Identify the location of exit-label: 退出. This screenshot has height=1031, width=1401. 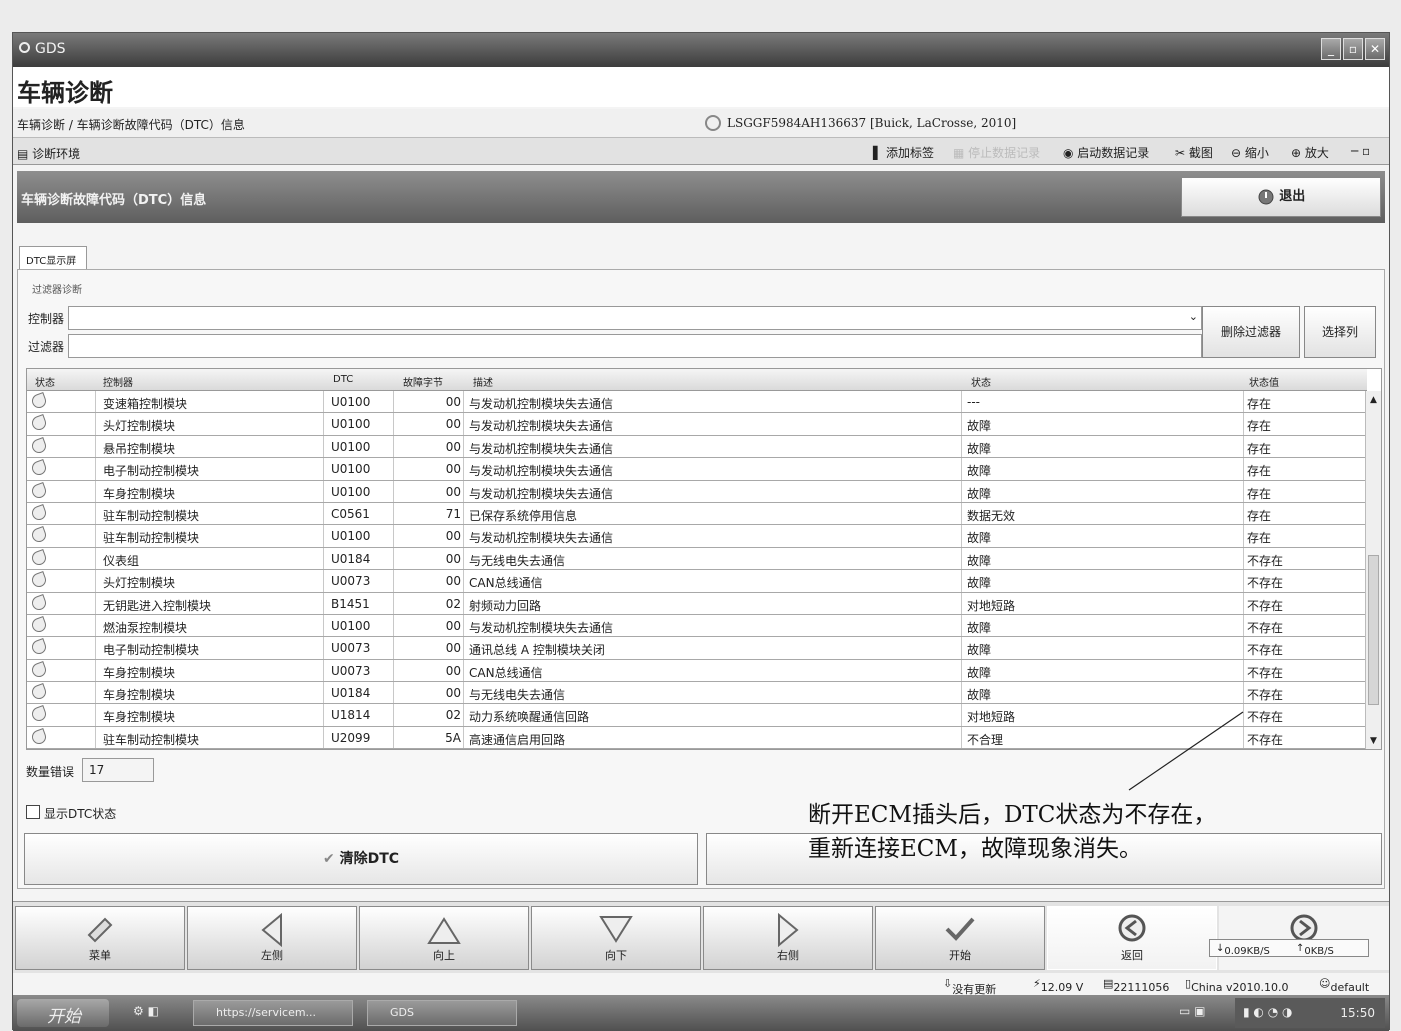
(1292, 196).